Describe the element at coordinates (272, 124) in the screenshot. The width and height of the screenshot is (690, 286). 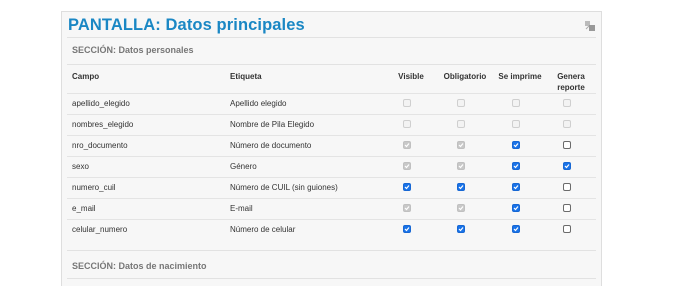
I see `field-label: Nombre de Pila Elegido` at that location.